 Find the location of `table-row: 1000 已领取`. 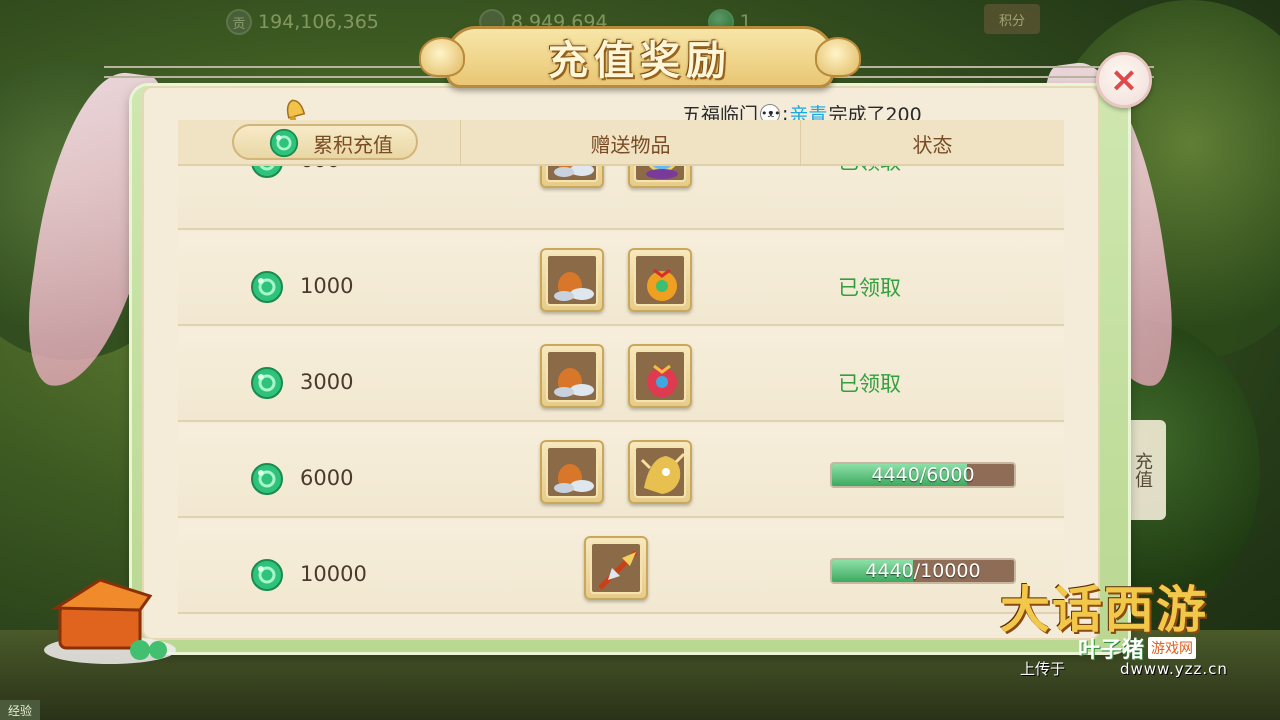

table-row: 1000 已领取 is located at coordinates (621, 279).